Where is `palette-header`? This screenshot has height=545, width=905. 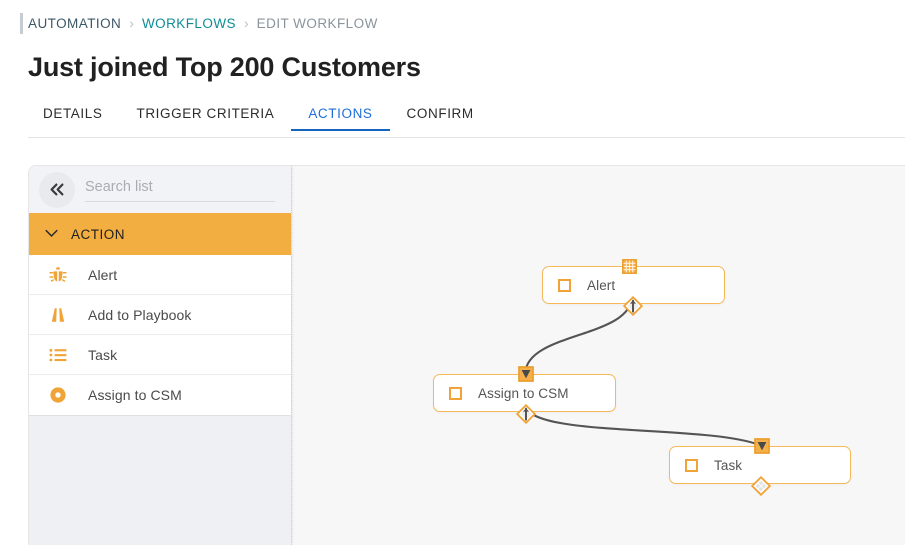 palette-header is located at coordinates (160, 189).